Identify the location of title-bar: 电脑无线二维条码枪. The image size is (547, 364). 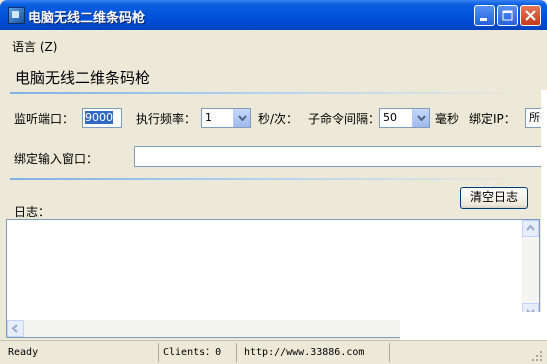
(273, 15).